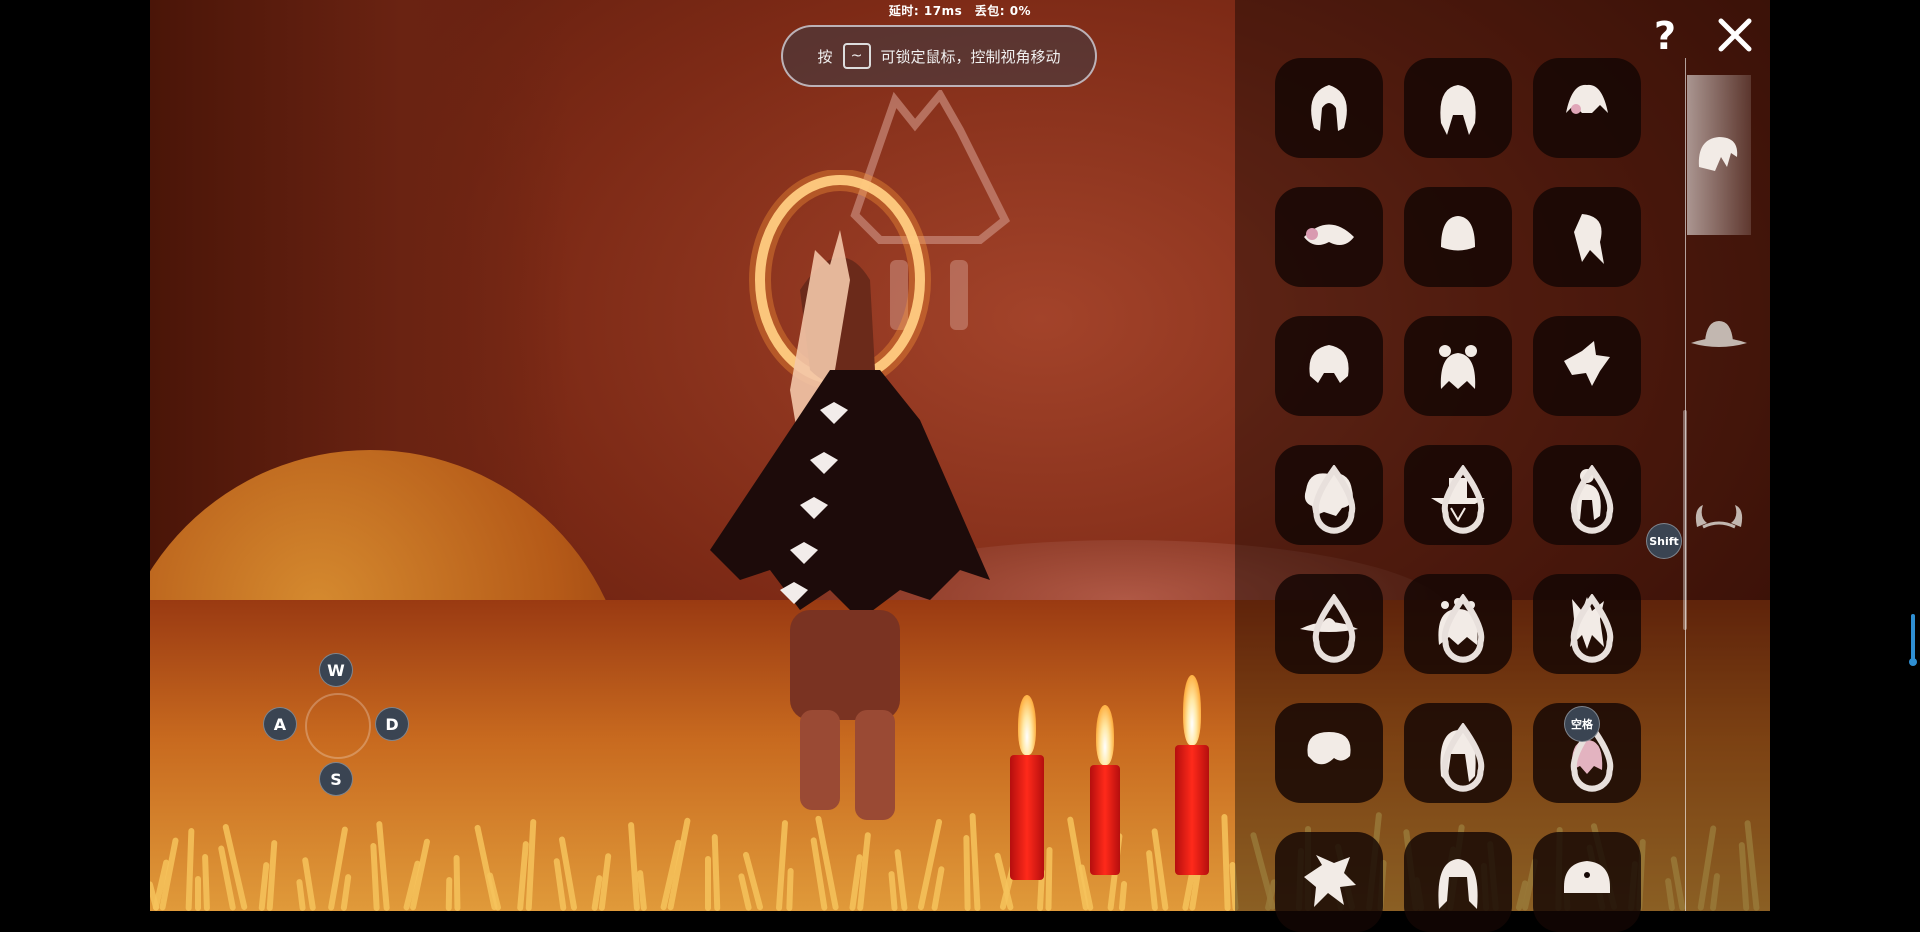 The height and width of the screenshot is (932, 1920). Describe the element at coordinates (970, 56) in the screenshot. I see `hint-message: 可锁定鼠标，控制视角移动` at that location.